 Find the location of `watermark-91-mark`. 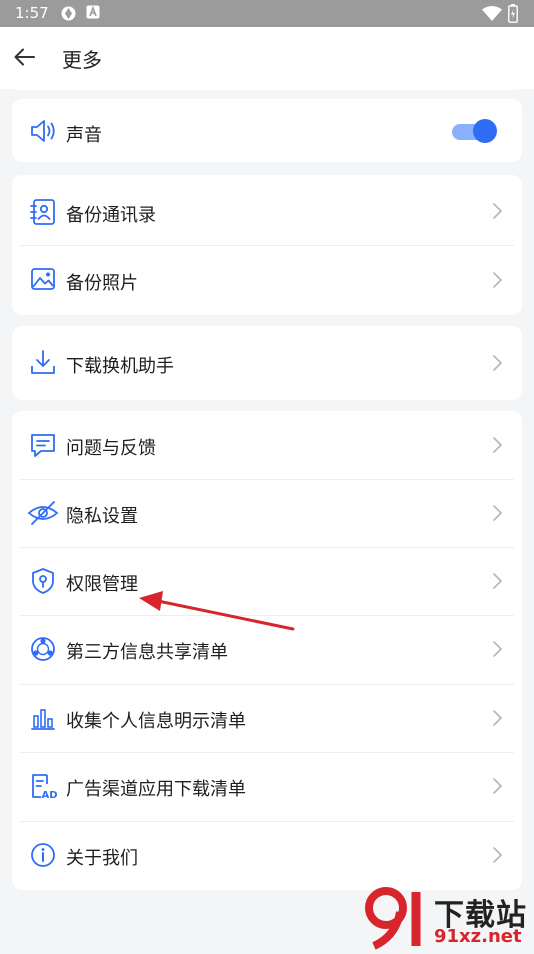

watermark-91-mark is located at coordinates (393, 918).